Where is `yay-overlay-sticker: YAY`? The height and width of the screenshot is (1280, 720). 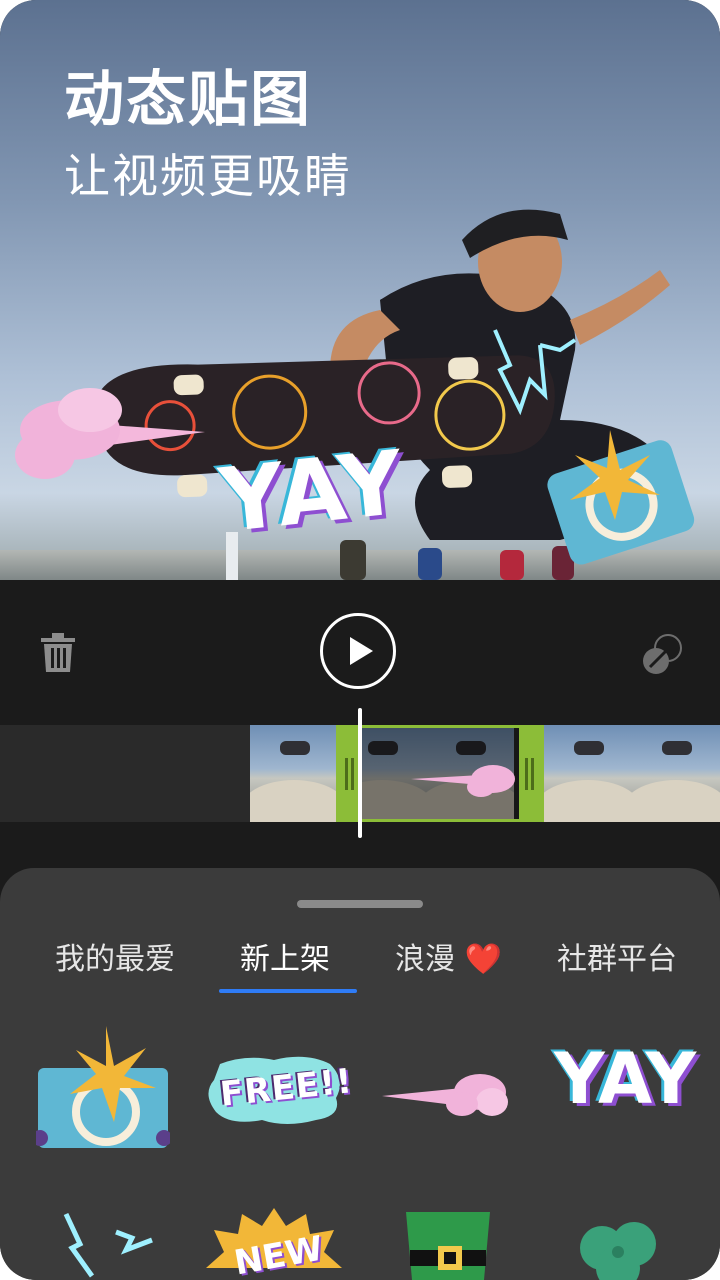 yay-overlay-sticker: YAY is located at coordinates (312, 492).